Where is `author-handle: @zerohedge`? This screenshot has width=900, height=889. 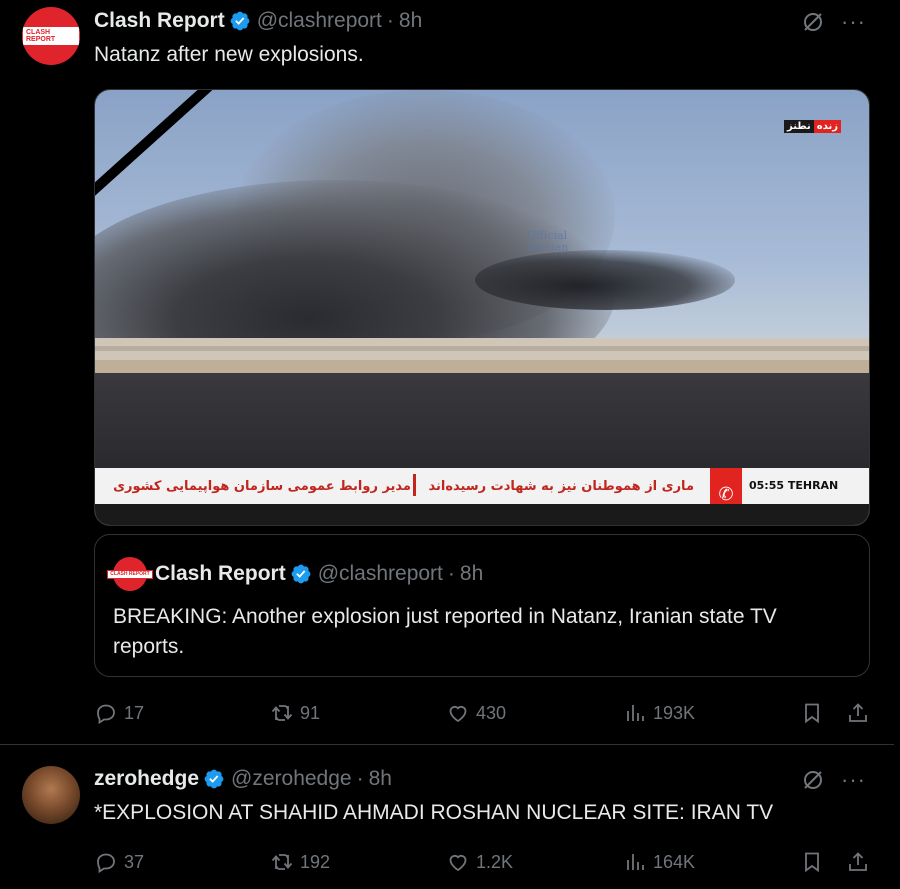
author-handle: @zerohedge is located at coordinates (291, 779).